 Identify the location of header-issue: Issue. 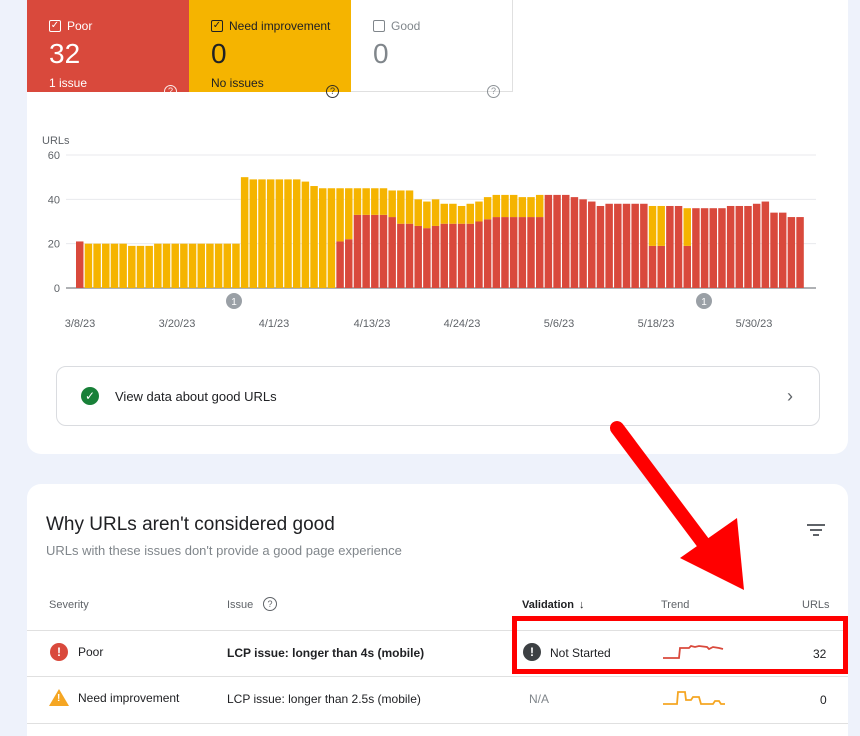
(240, 605).